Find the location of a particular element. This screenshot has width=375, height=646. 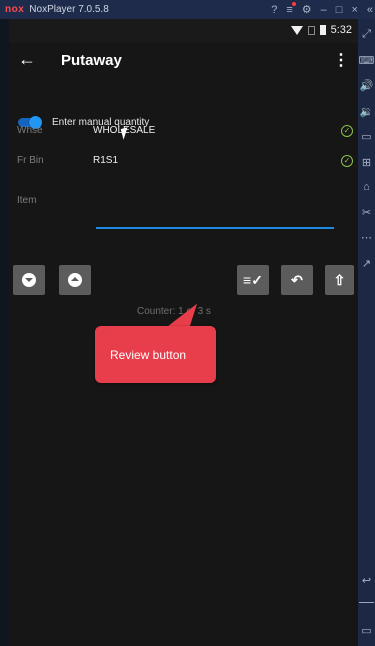

whse-label: Whse is located at coordinates (30, 130).